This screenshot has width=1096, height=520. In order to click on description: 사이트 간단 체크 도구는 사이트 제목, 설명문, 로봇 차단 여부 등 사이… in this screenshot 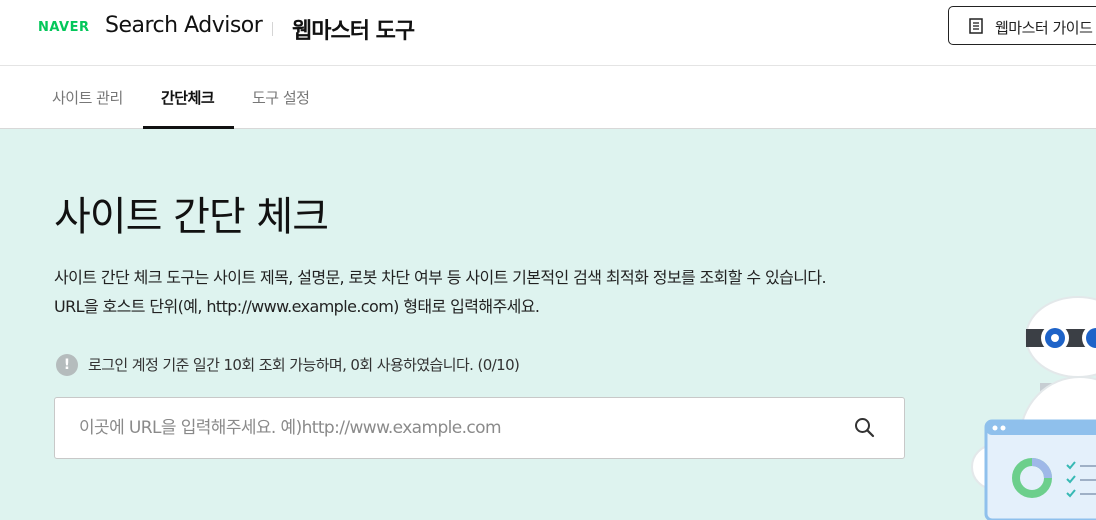, I will do `click(440, 292)`.